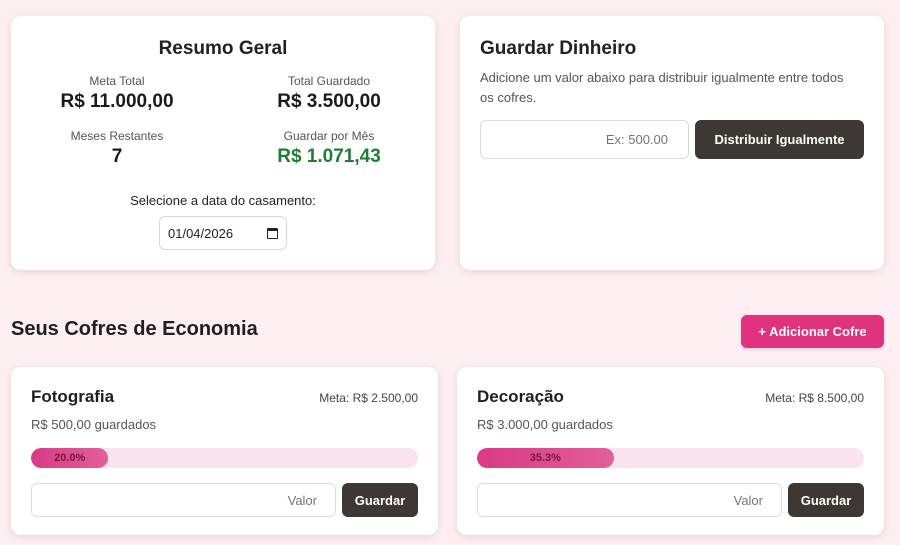 Image resolution: width=900 pixels, height=545 pixels. What do you see at coordinates (368, 398) in the screenshot?
I see `cofre-meta: Meta: R$ 2.500,00` at bounding box center [368, 398].